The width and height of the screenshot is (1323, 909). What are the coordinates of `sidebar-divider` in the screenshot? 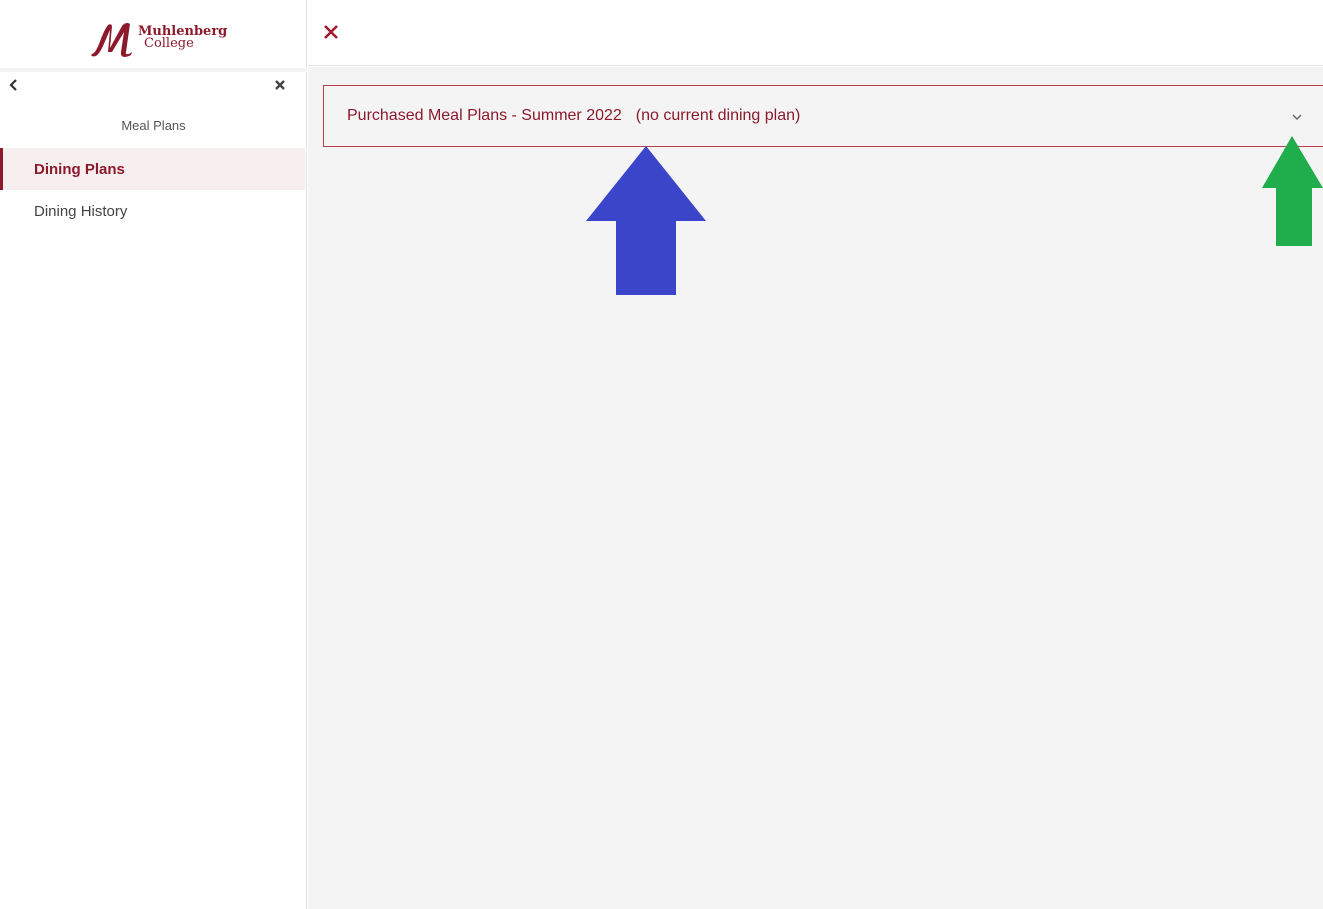 It's located at (153, 70).